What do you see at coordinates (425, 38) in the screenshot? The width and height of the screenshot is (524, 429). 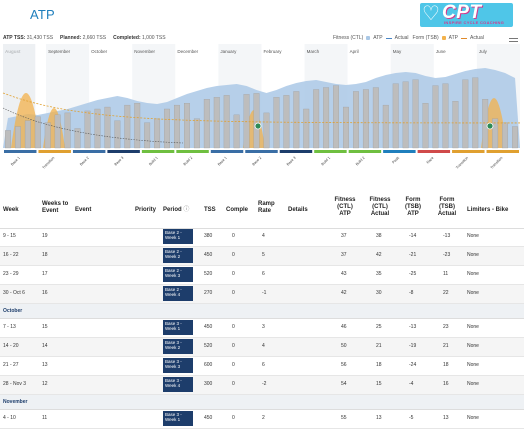 I see `legend-form-label: Form (TSB)` at bounding box center [425, 38].